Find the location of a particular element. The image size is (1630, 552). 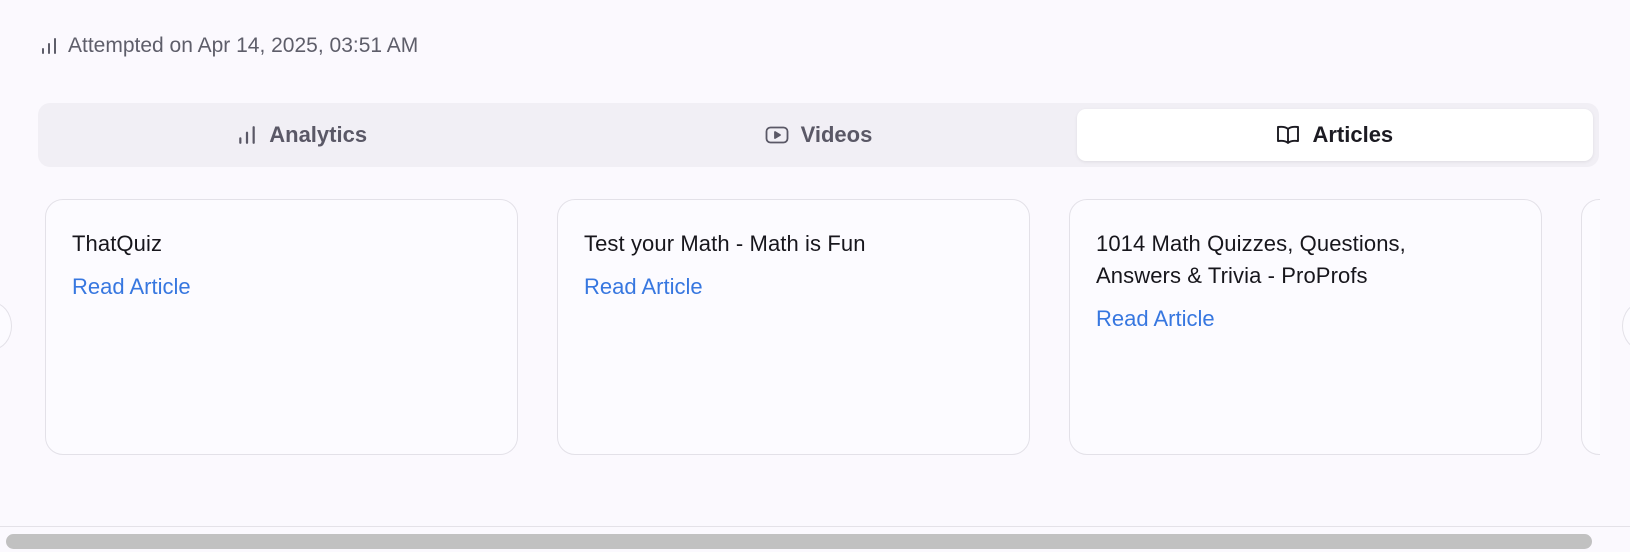

tab-videos: Videos is located at coordinates (818, 135).